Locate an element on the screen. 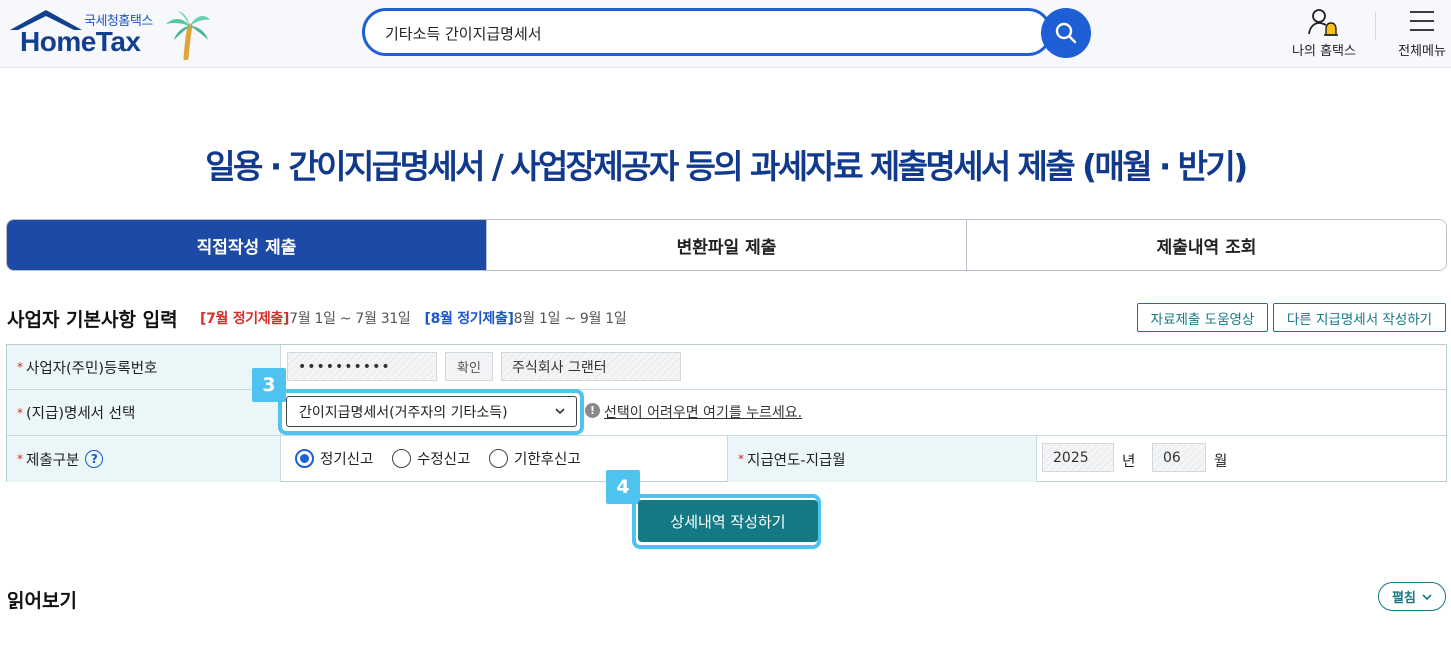  aug-range: 8월 1일 ~ 9월 1일 is located at coordinates (570, 319).